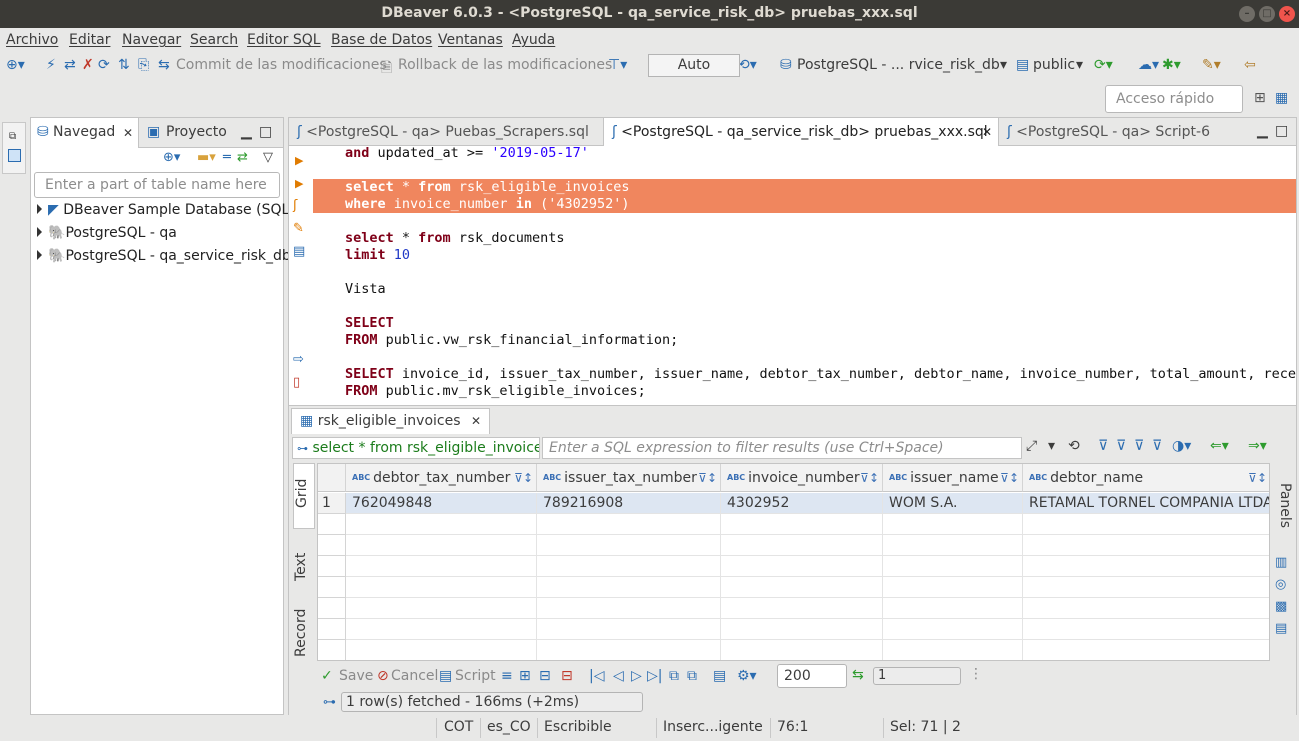 The height and width of the screenshot is (741, 1299). What do you see at coordinates (299, 251) in the screenshot?
I see `format-icon: ▤` at bounding box center [299, 251].